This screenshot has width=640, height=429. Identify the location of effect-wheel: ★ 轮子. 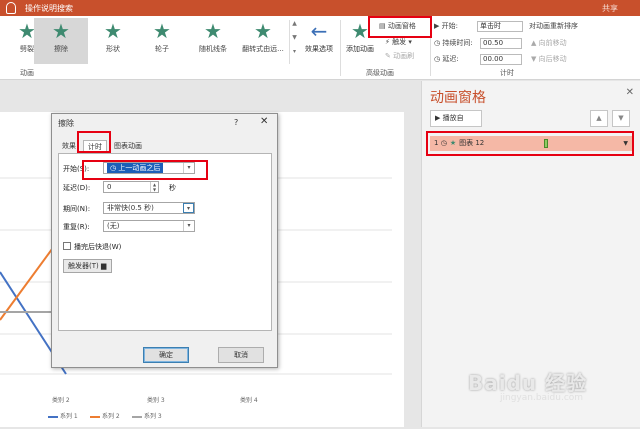
(162, 41).